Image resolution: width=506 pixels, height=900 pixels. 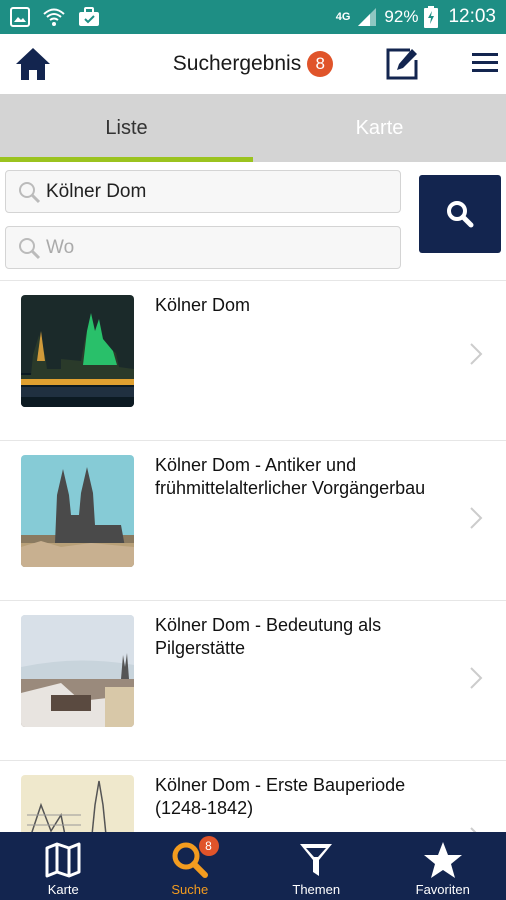 I want to click on home-icon, so click(x=33, y=64).